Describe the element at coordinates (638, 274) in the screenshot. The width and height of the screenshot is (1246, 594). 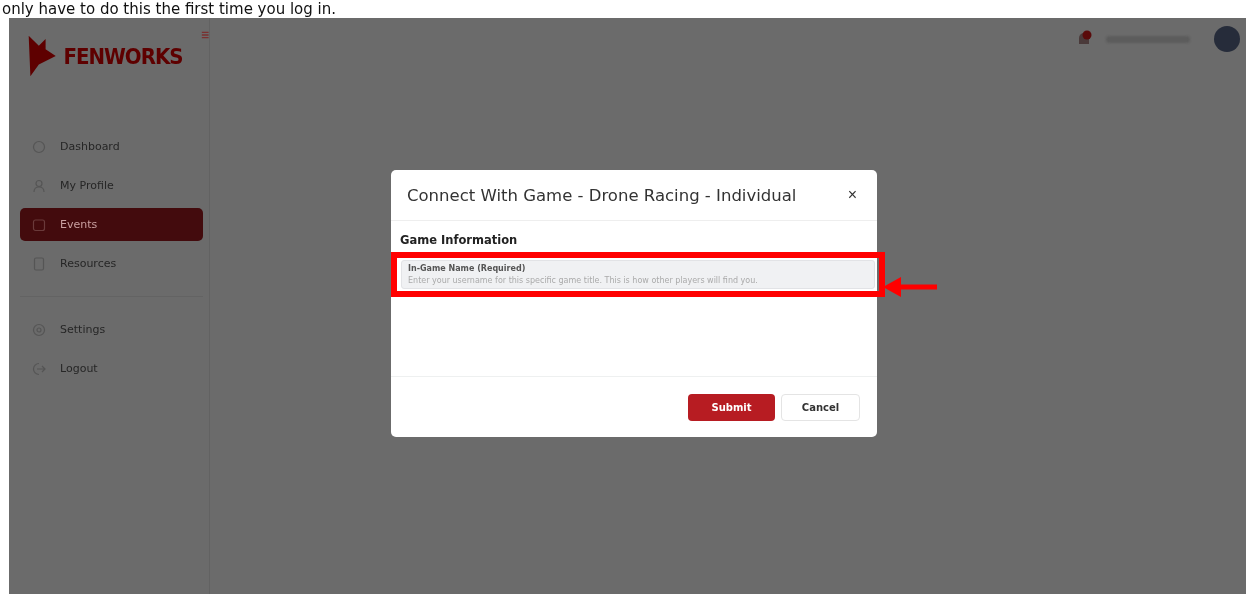
I see `text-field: In-Game Name (Required) Enter your username for this specific game title. This is how other players will find you.` at that location.